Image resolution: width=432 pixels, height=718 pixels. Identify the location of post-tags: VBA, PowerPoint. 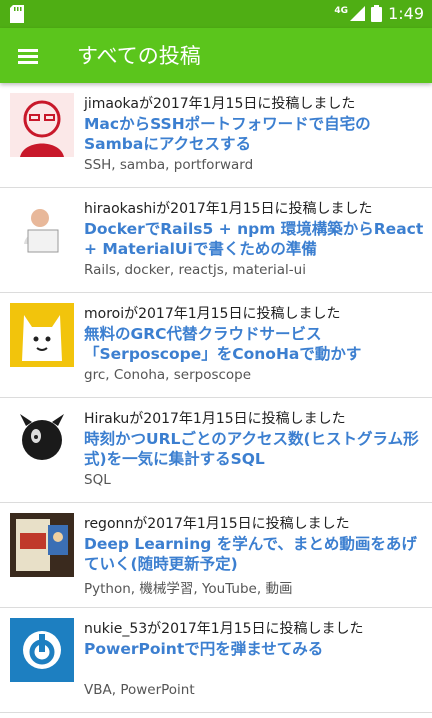
(139, 690).